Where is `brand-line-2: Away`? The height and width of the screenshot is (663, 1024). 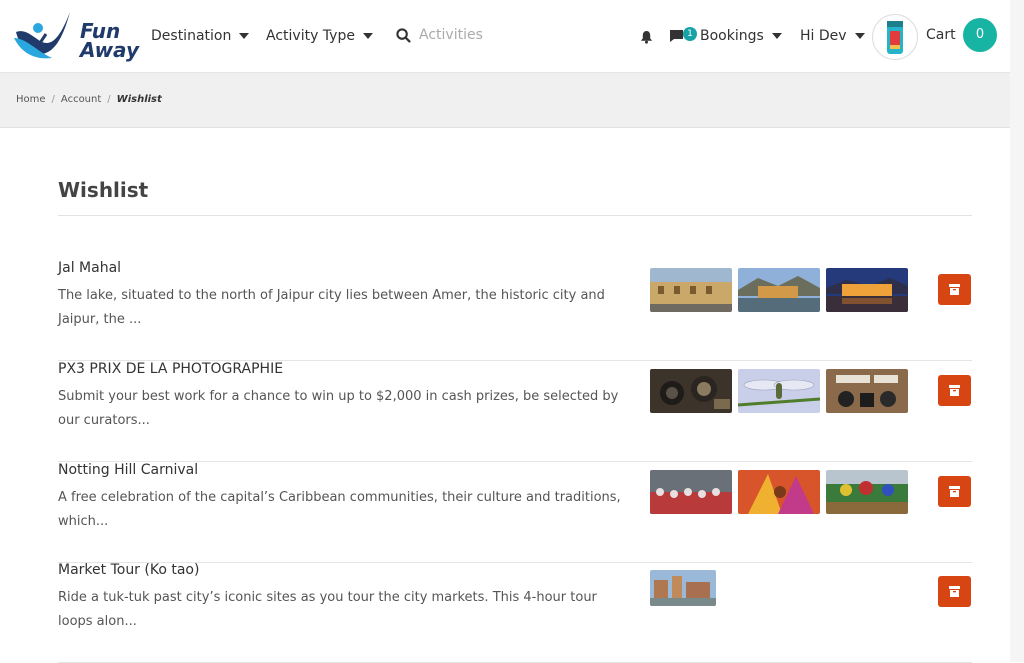
brand-line-2: Away is located at coordinates (109, 50).